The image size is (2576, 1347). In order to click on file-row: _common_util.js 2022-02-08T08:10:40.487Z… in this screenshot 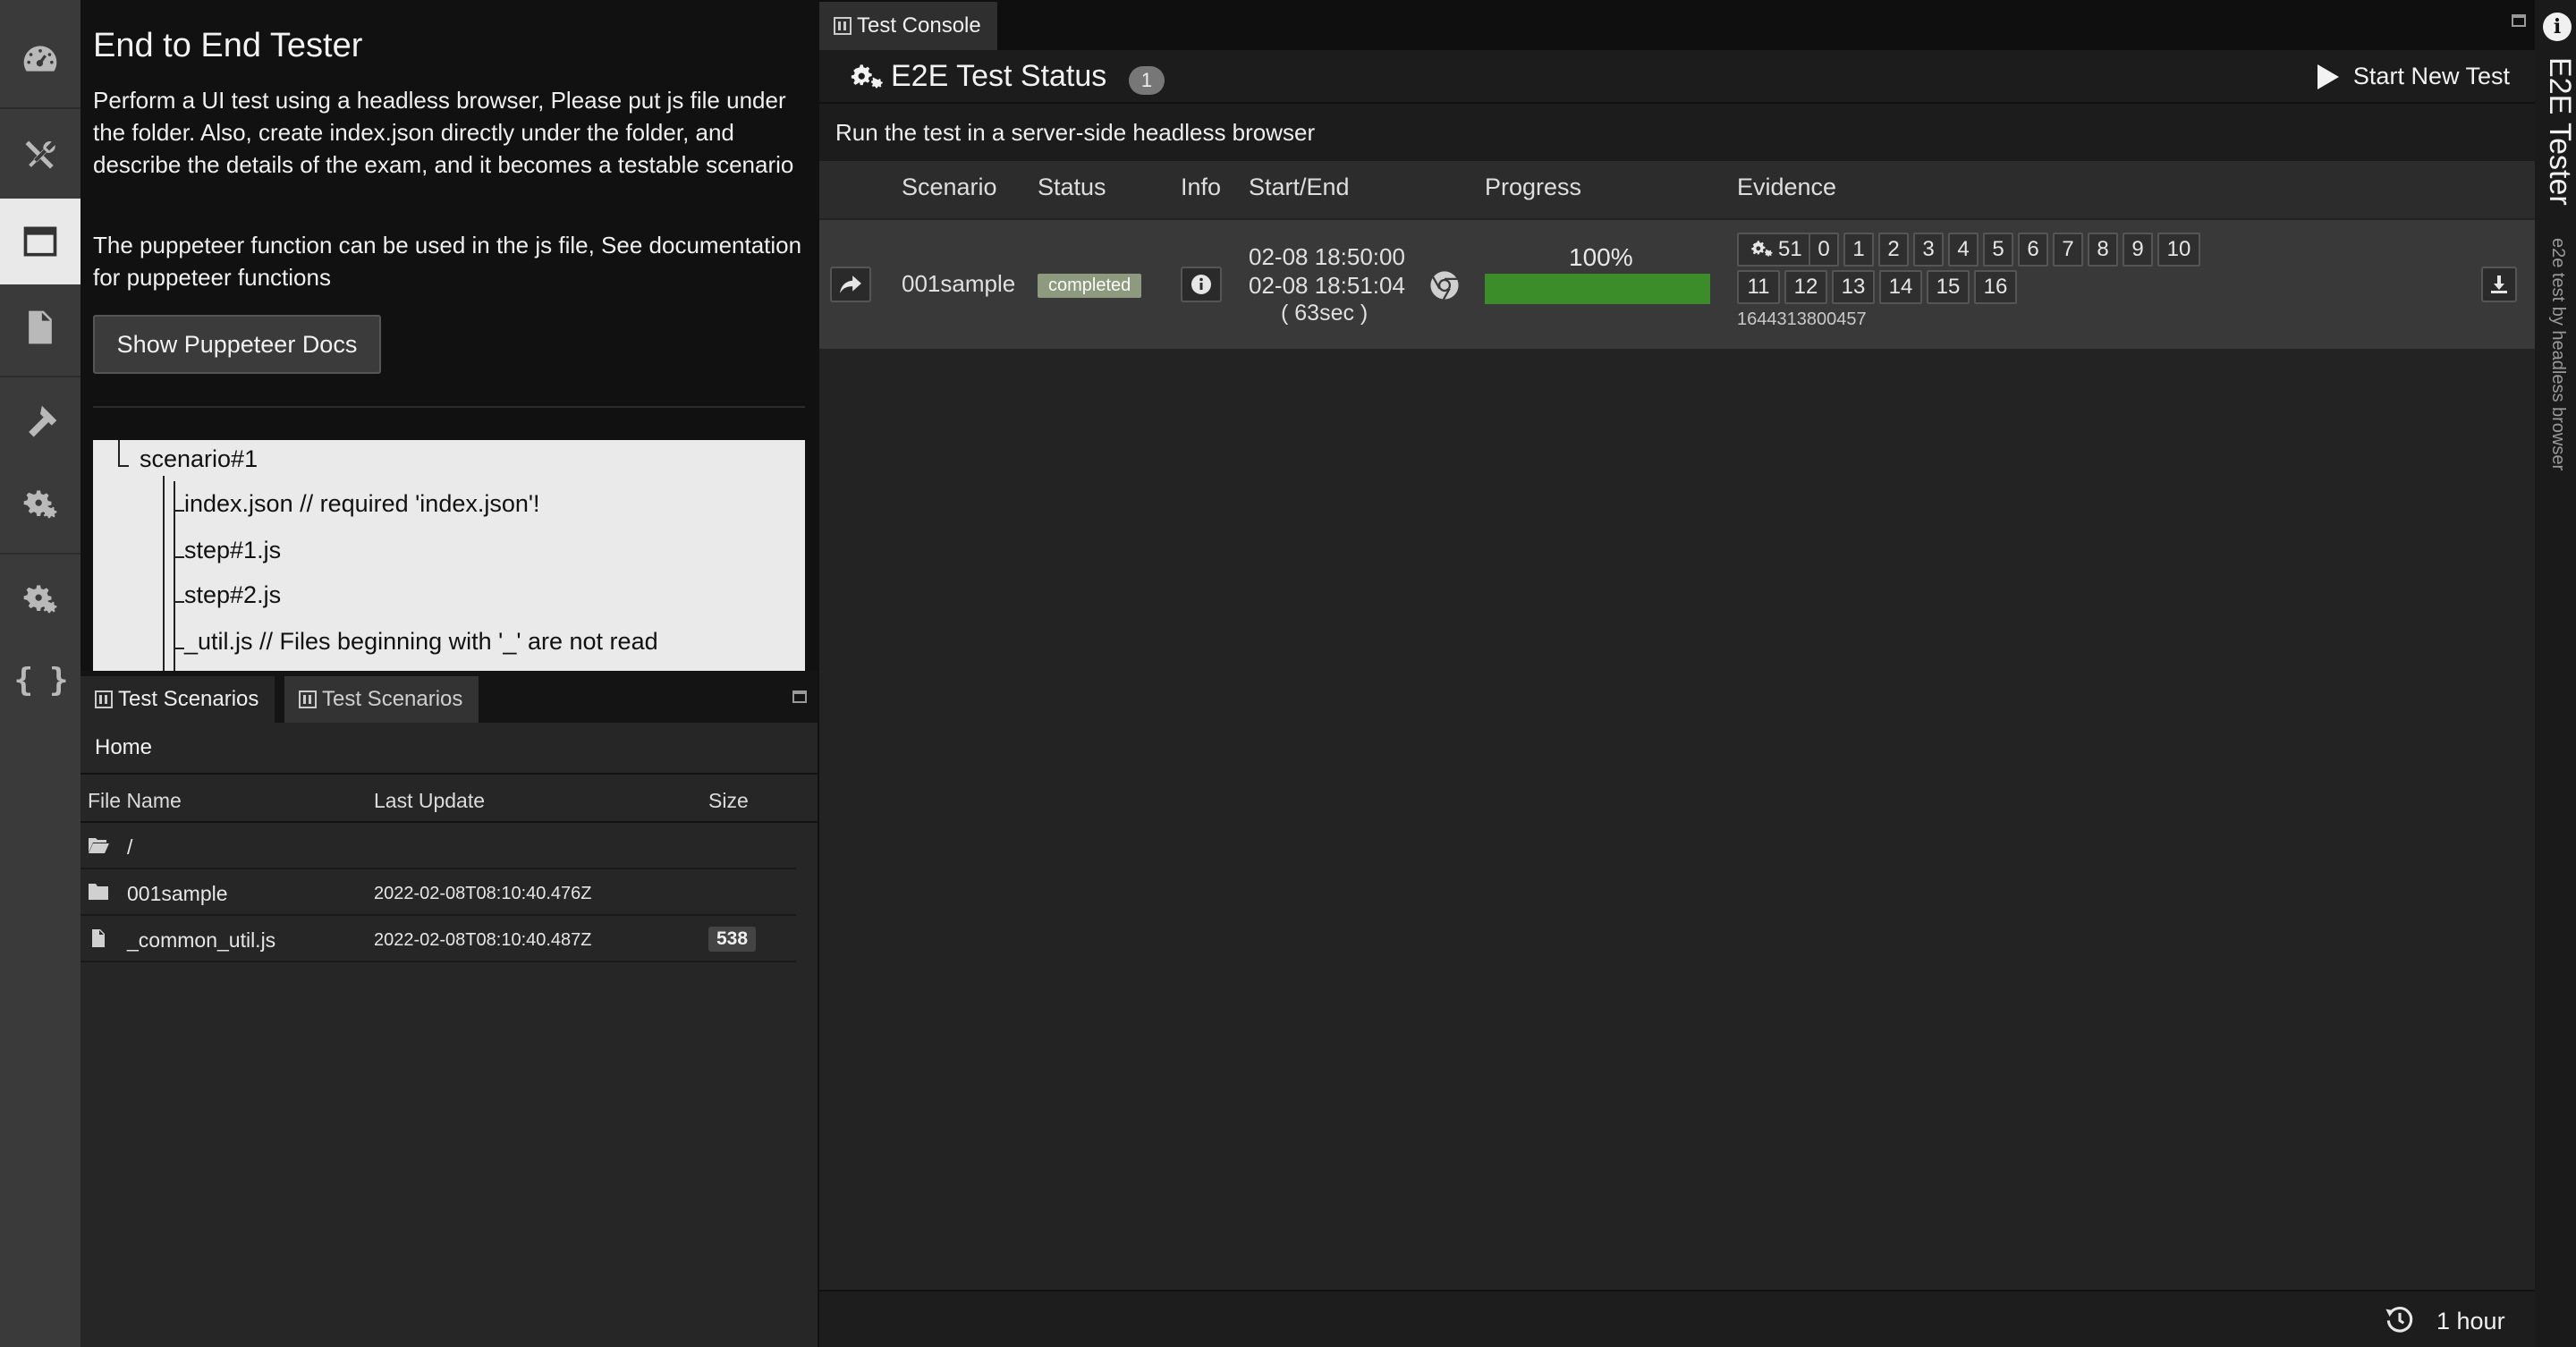, I will do `click(438, 940)`.